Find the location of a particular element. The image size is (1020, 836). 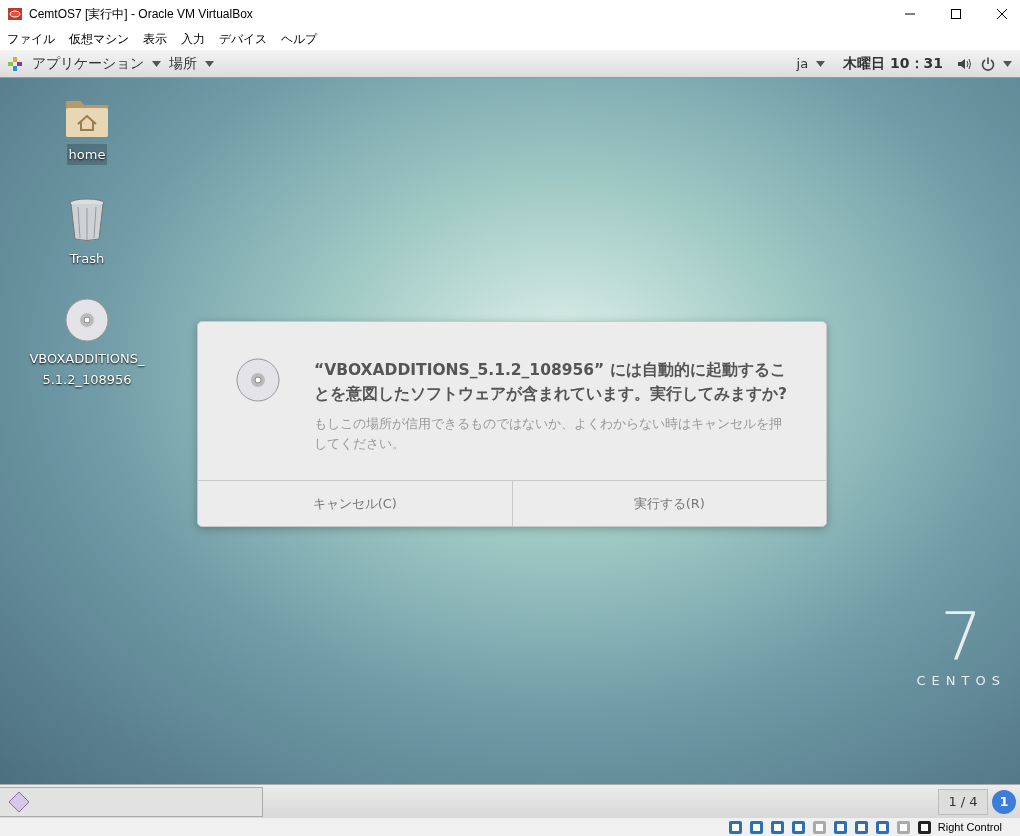

dialog-button: キャンセル(C) is located at coordinates (355, 503).